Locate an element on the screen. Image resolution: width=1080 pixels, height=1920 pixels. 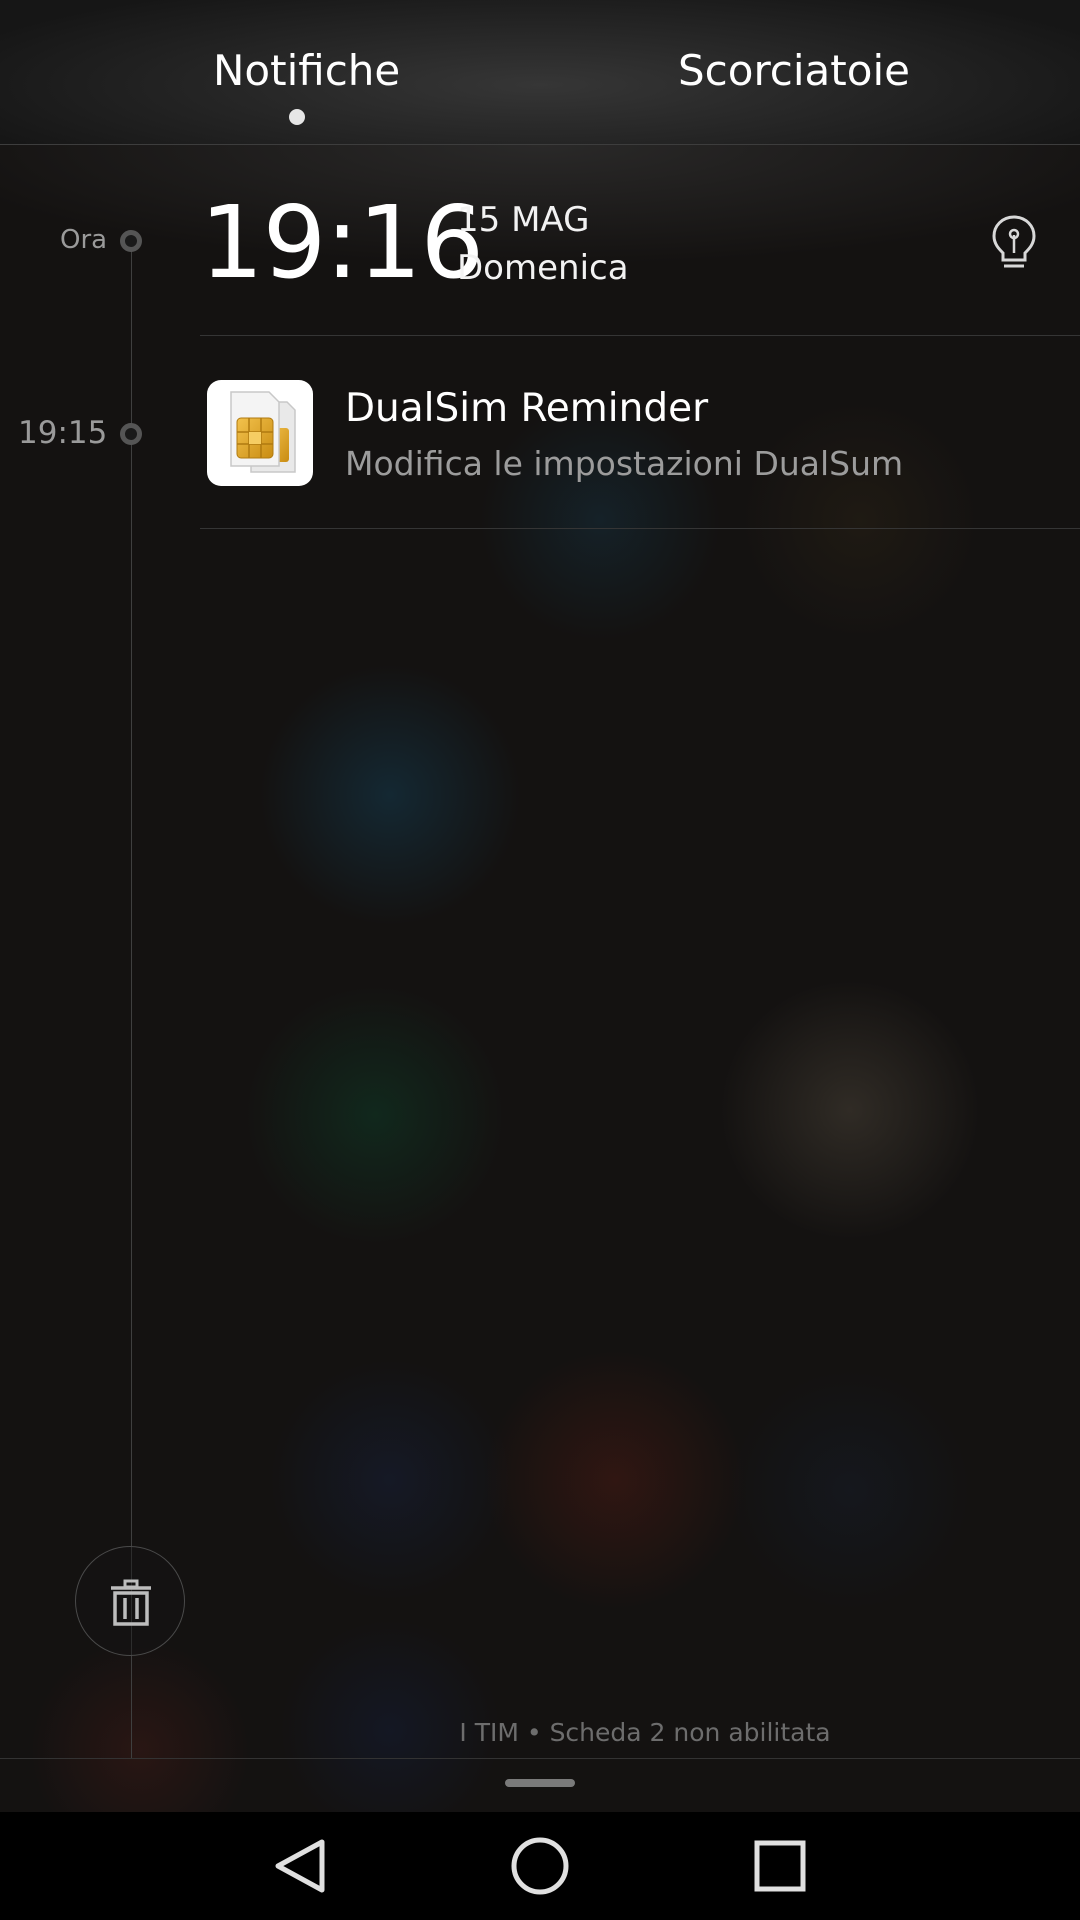
tab-header: Notifiche Scorciatoie is located at coordinates (540, 72).